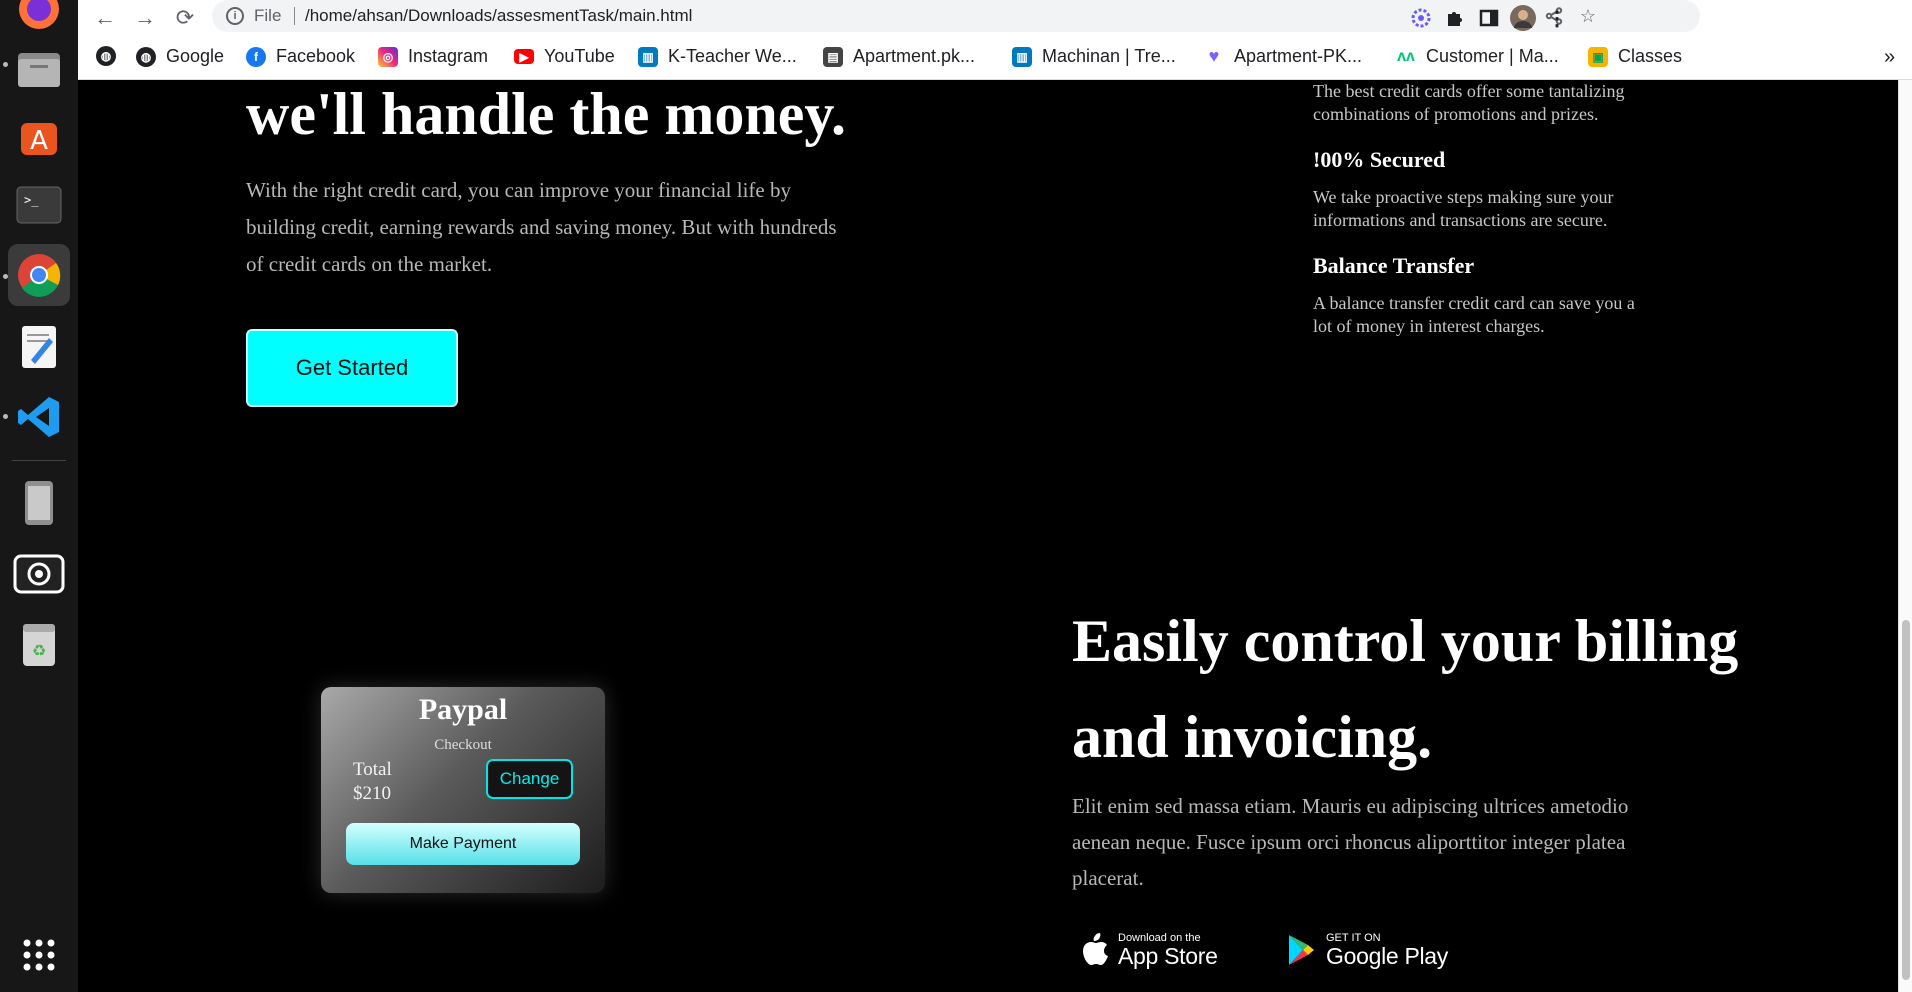  I want to click on chrome-icon, so click(39, 275).